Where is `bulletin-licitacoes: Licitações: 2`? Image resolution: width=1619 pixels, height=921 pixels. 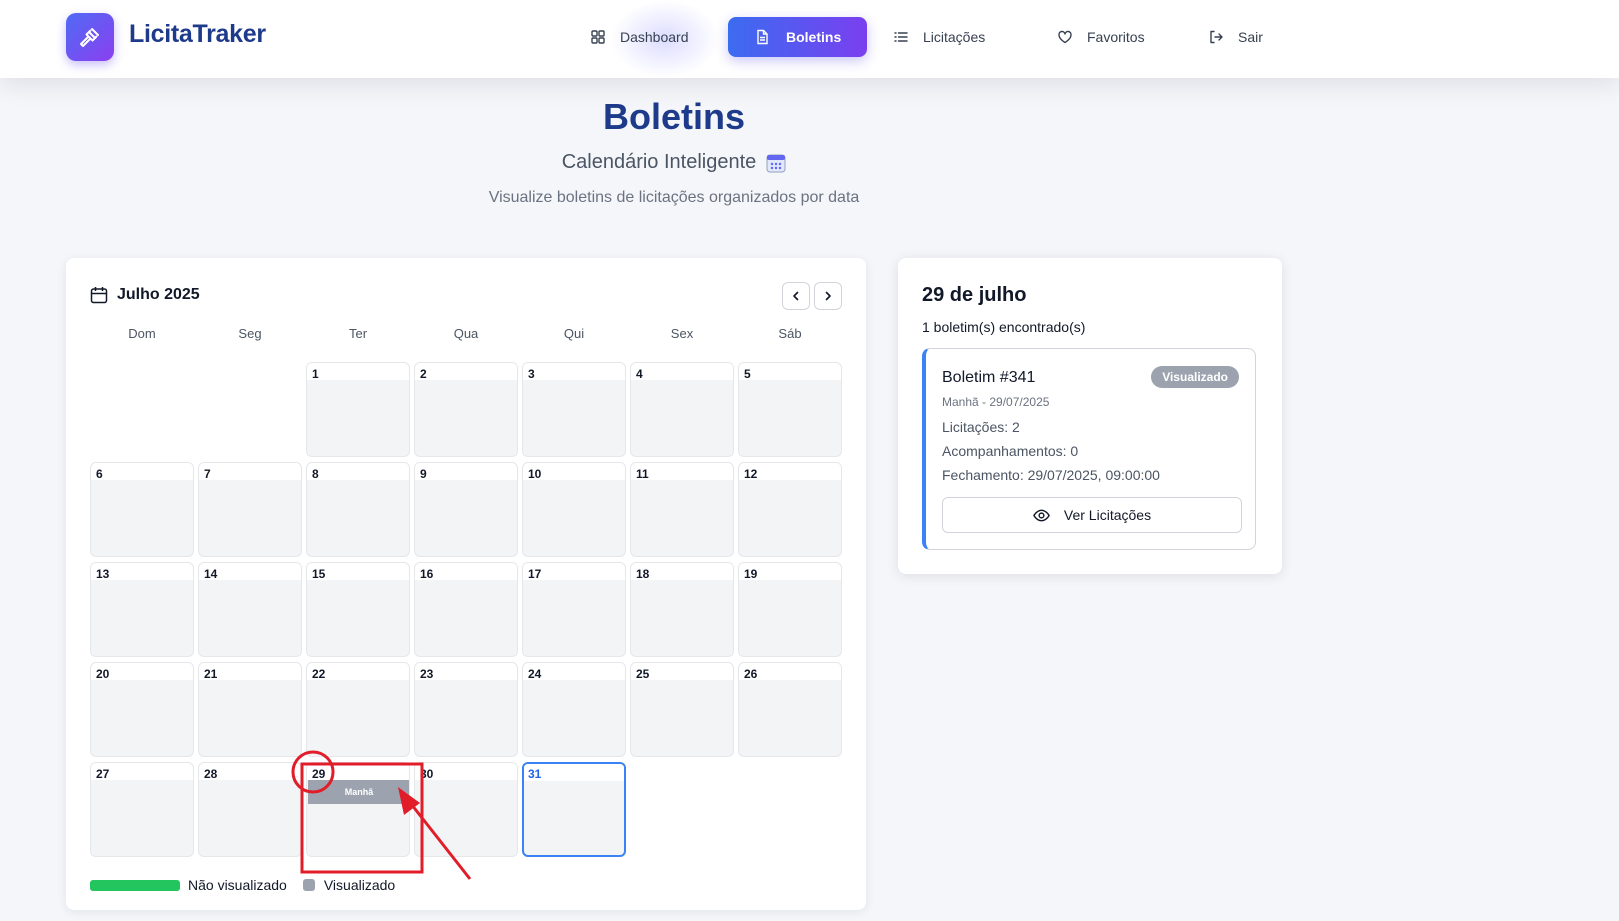 bulletin-licitacoes: Licitações: 2 is located at coordinates (981, 427).